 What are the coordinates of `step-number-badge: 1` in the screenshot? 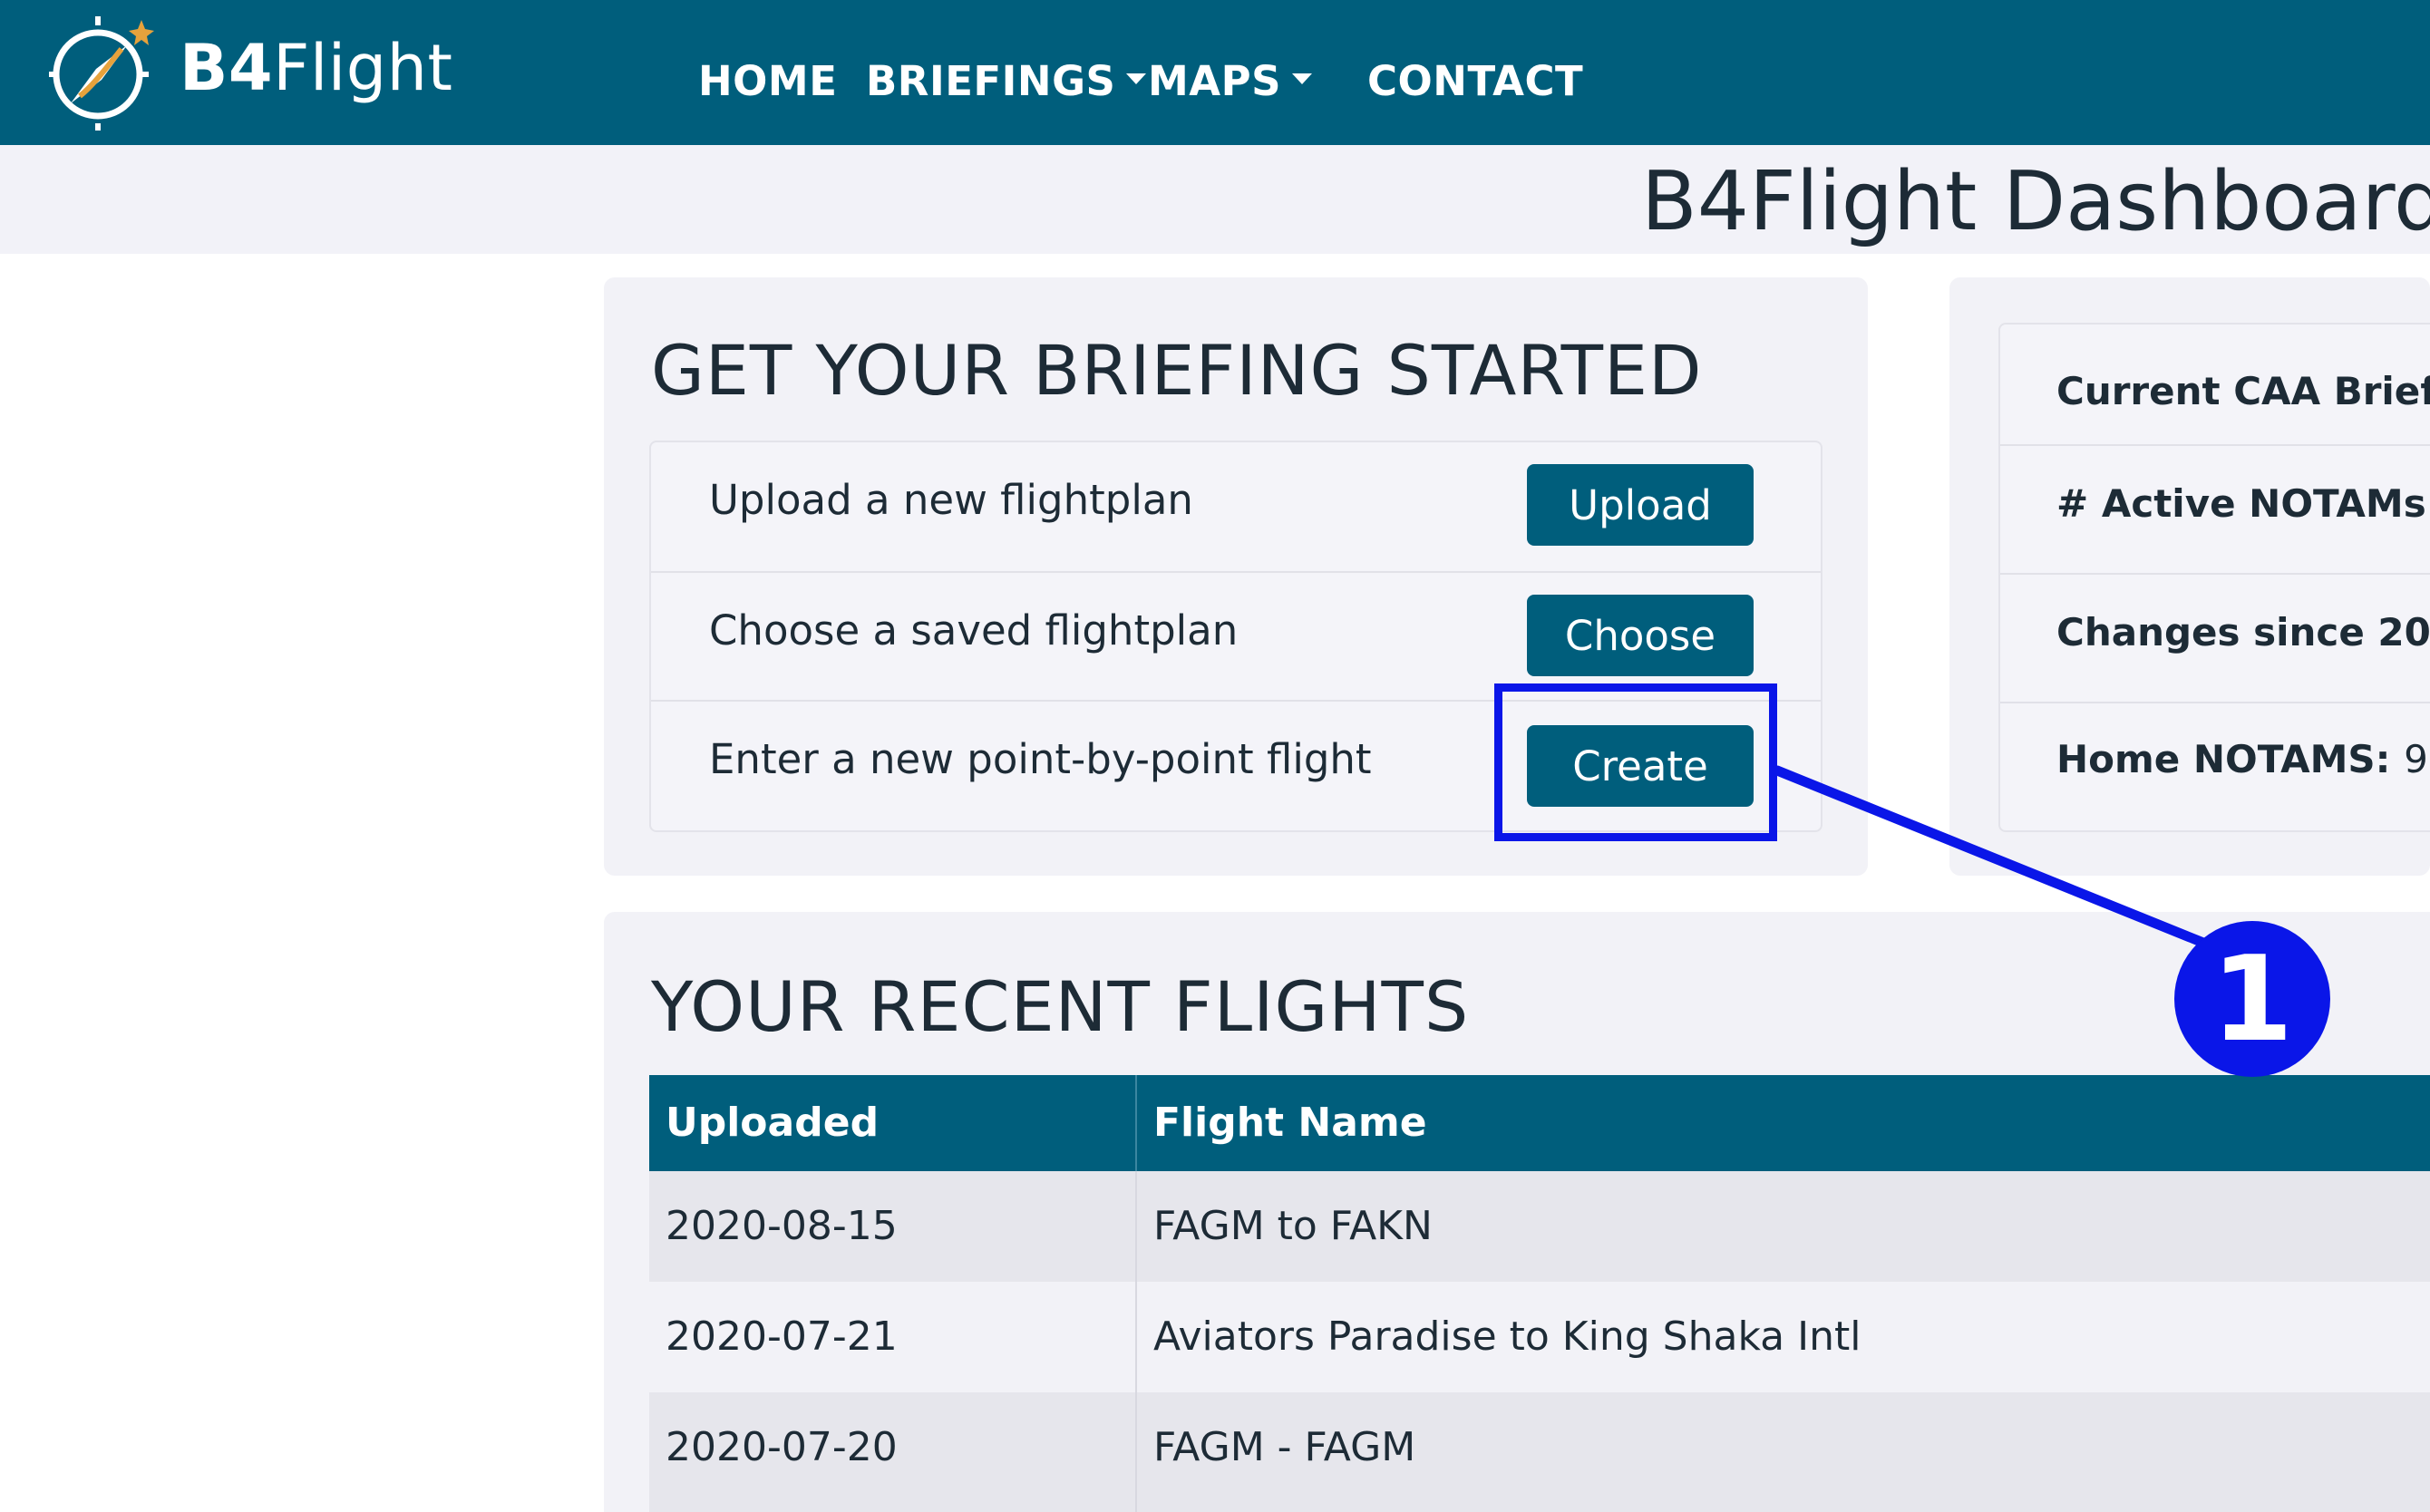 It's located at (2252, 999).